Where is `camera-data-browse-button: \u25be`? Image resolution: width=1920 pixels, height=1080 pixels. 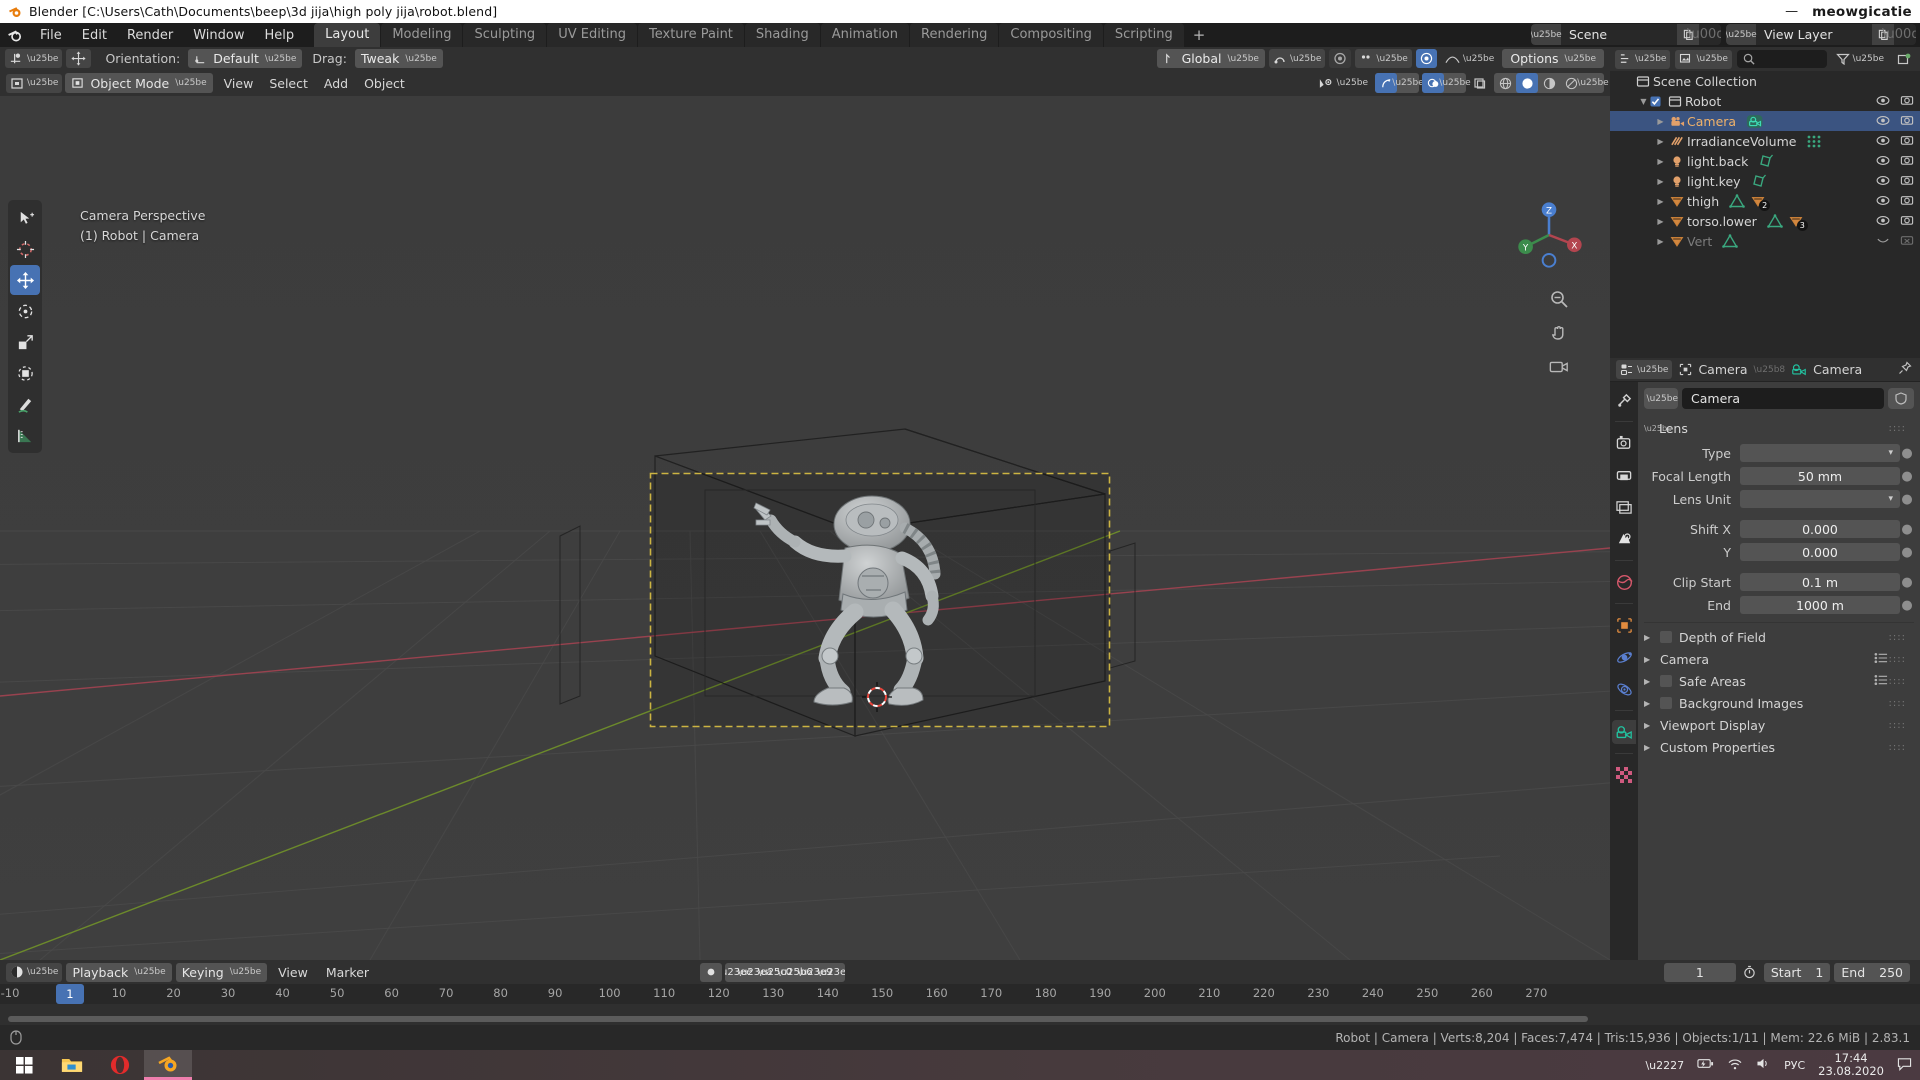 camera-data-browse-button: \u25be is located at coordinates (1661, 398).